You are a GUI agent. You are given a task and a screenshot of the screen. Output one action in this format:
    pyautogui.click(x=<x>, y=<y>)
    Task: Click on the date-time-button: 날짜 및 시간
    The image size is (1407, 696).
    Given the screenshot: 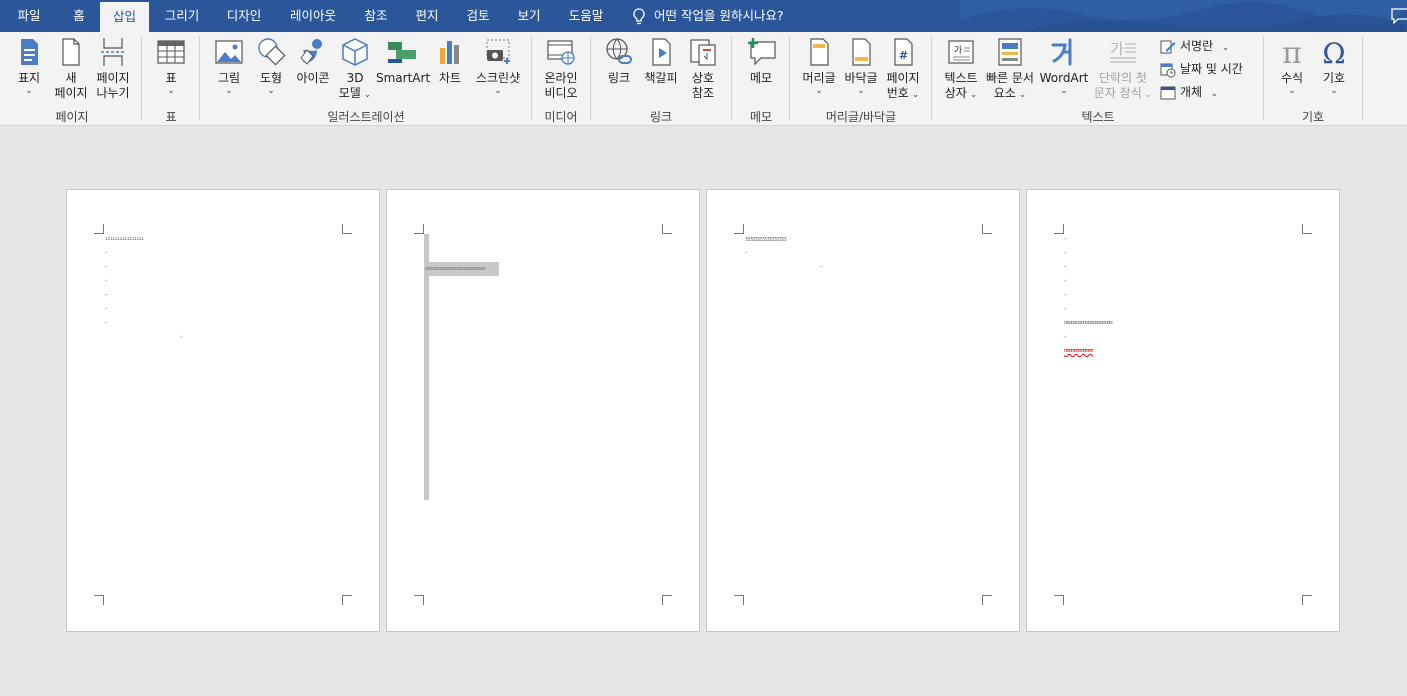 What is the action you would take?
    pyautogui.click(x=1201, y=69)
    